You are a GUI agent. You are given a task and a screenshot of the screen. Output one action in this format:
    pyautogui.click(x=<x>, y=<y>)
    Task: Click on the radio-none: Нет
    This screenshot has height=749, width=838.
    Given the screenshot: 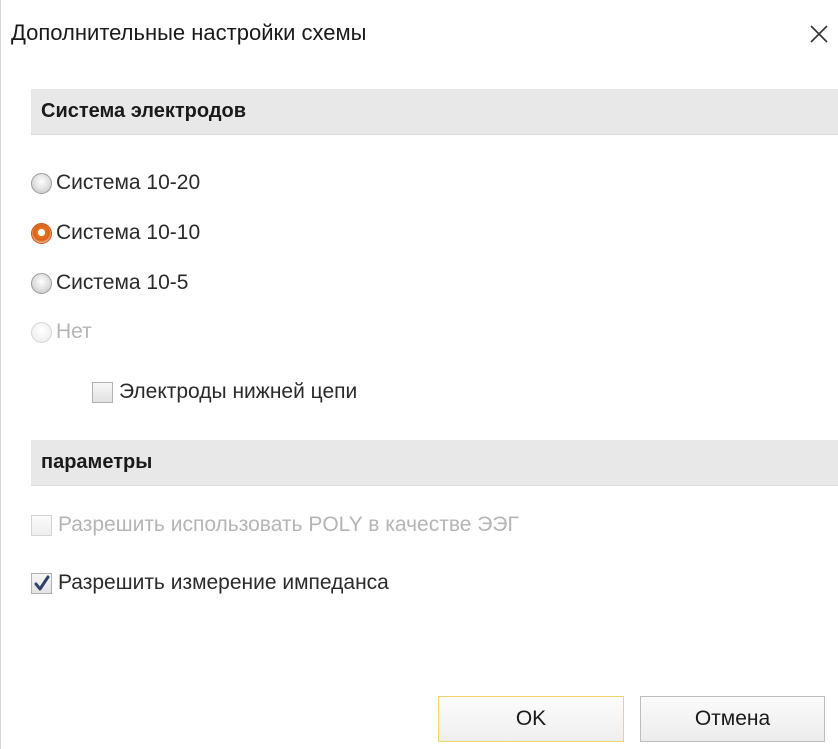 What is the action you would take?
    pyautogui.click(x=61, y=332)
    